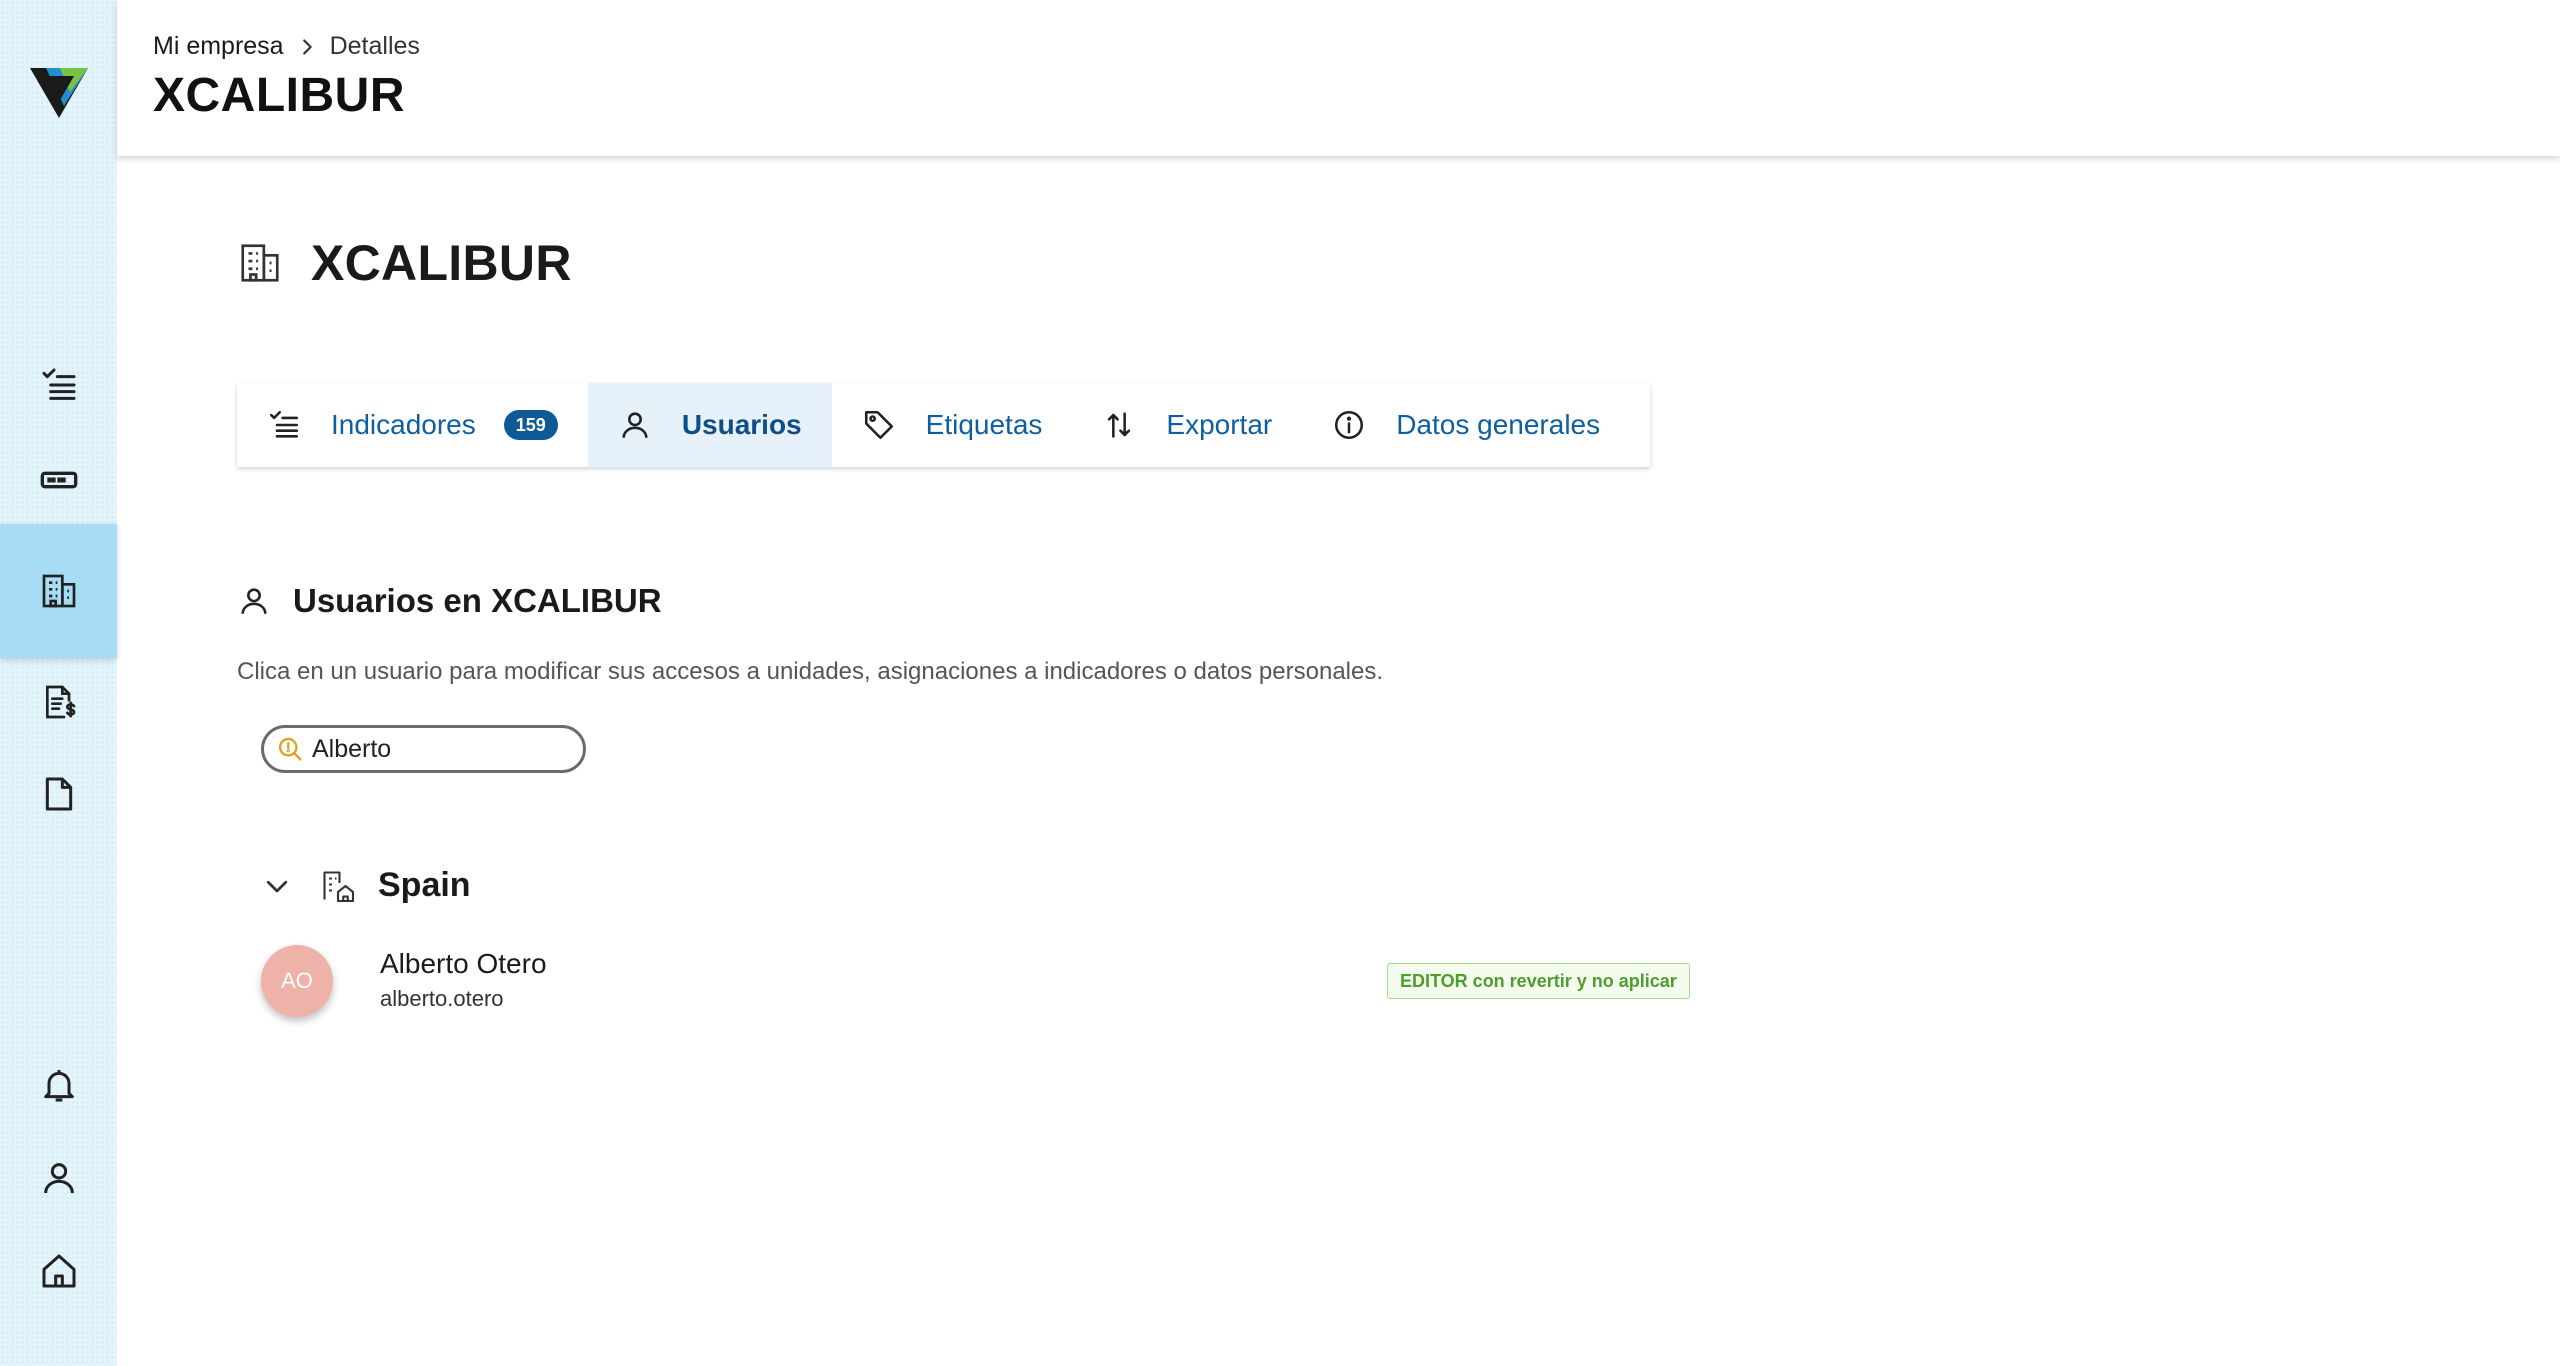 Image resolution: width=2560 pixels, height=1366 pixels. Describe the element at coordinates (477, 600) in the screenshot. I see `section-heading: Usuarios en XCALIBUR` at that location.